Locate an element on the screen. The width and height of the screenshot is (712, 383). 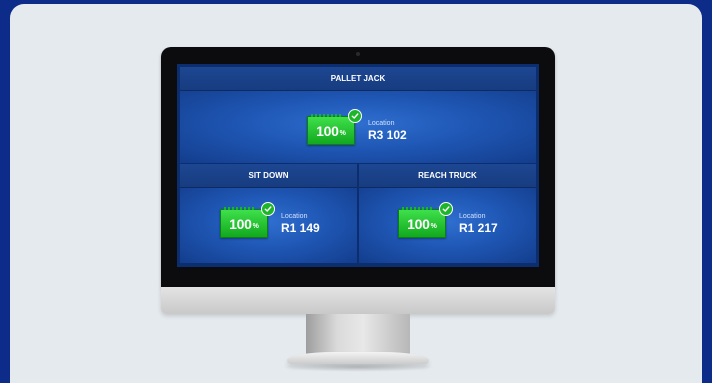
panel-body: 100 % Location R1 149 is located at coordinates (268, 225).